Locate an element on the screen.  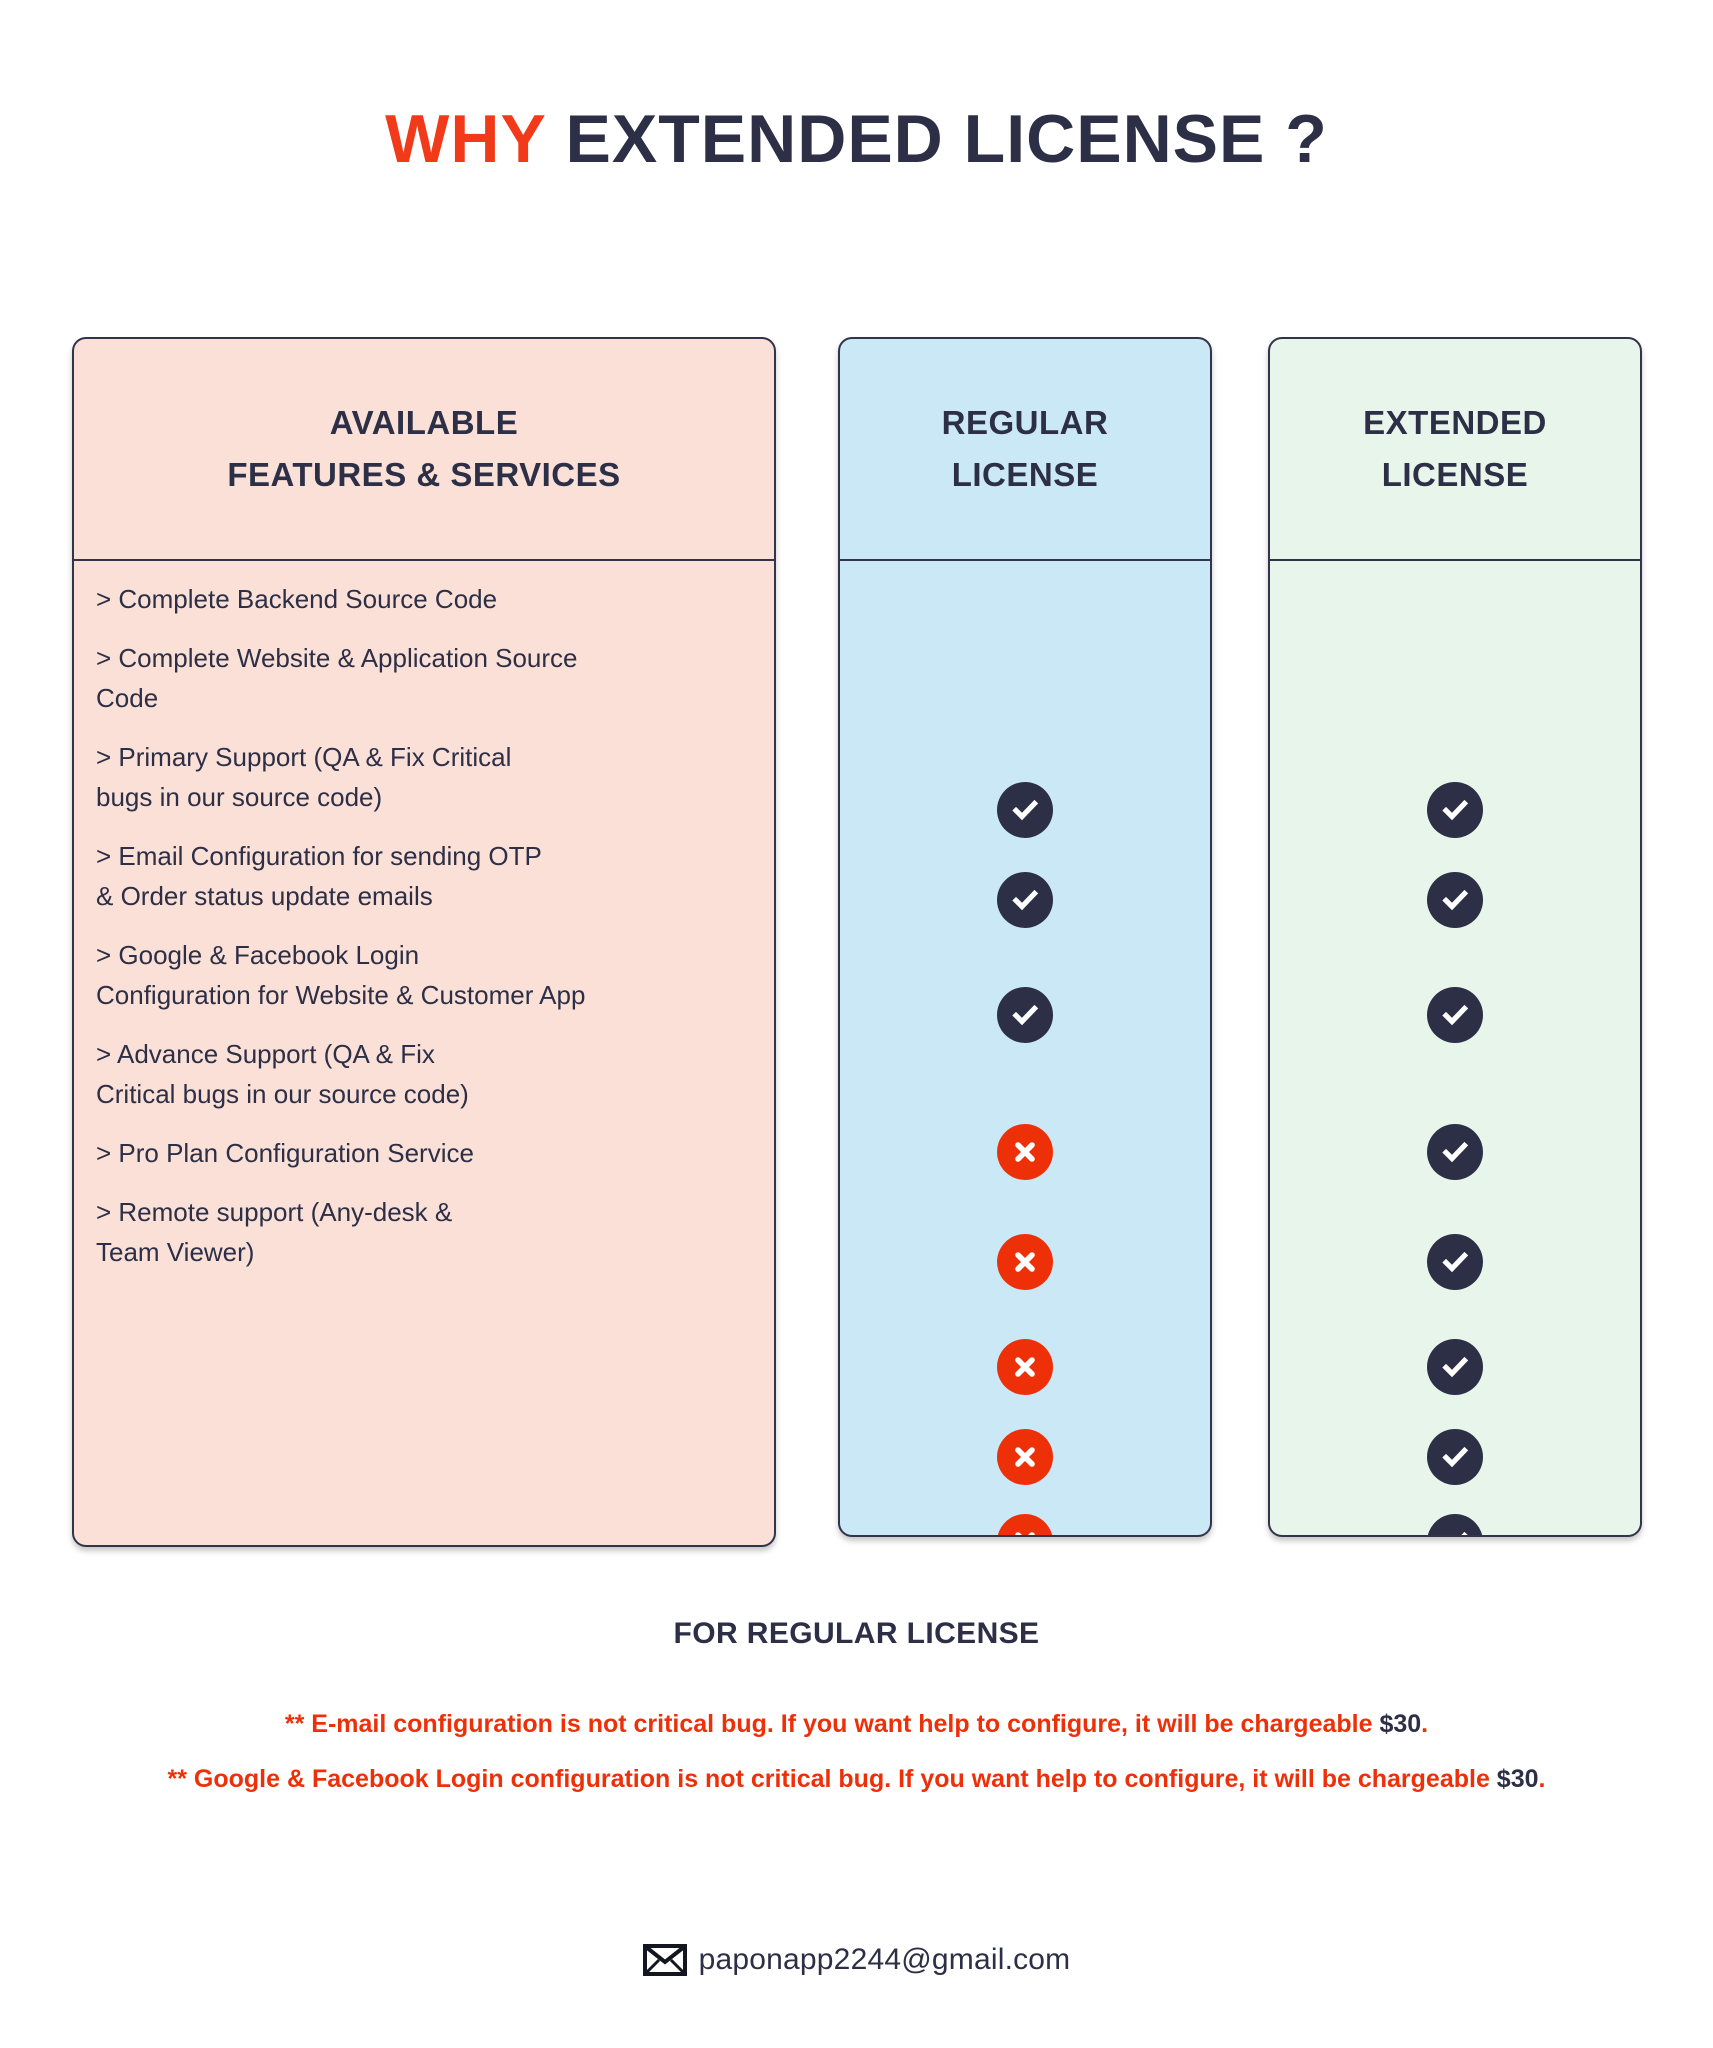
contact-email-address: paponapp2244@gmail.com is located at coordinates (884, 1959).